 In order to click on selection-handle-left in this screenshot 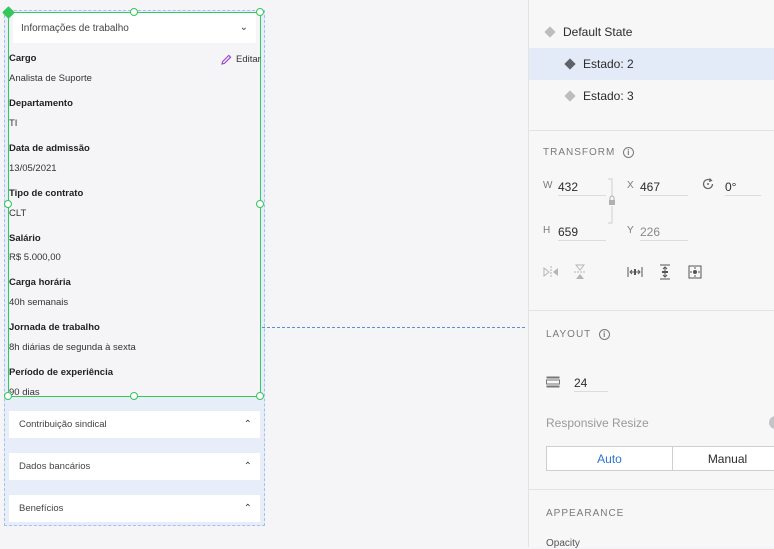, I will do `click(8, 204)`.